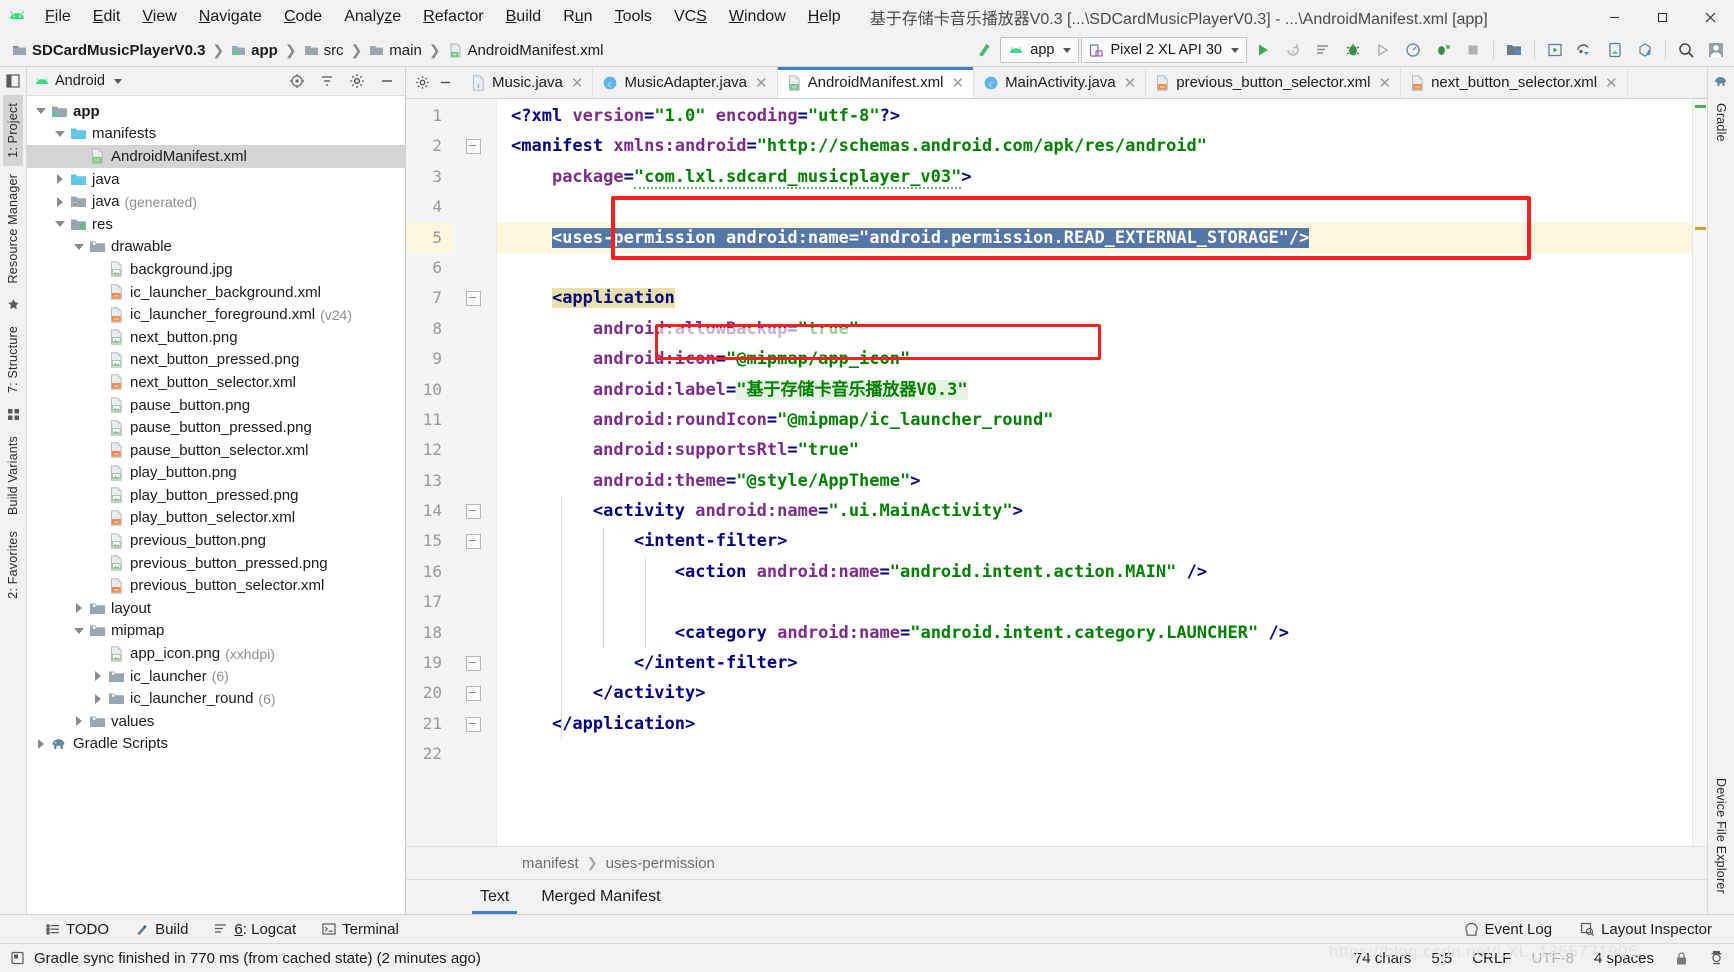 The width and height of the screenshot is (1734, 972). I want to click on attach-debugger-button, so click(1383, 50).